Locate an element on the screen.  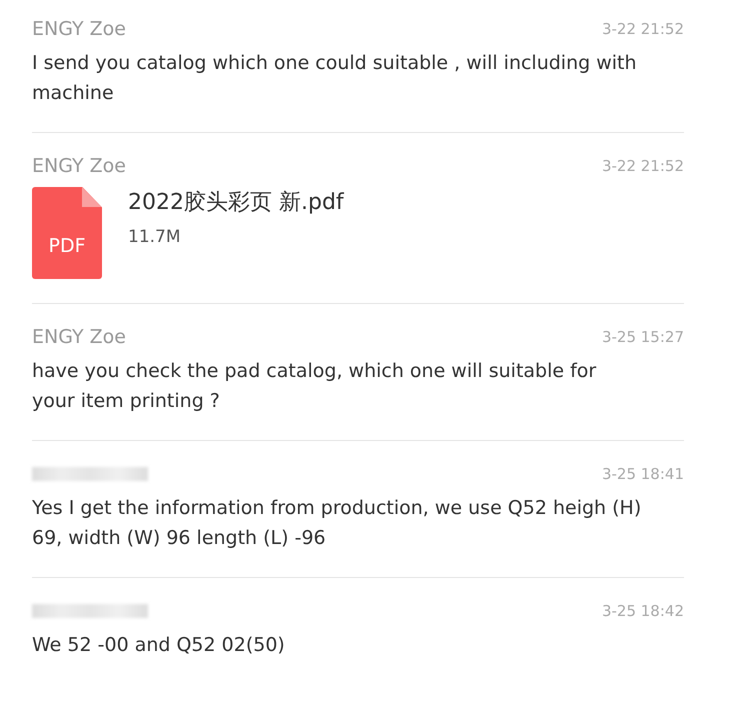
file-name: 2022胶头彩页 新.pdf is located at coordinates (236, 202).